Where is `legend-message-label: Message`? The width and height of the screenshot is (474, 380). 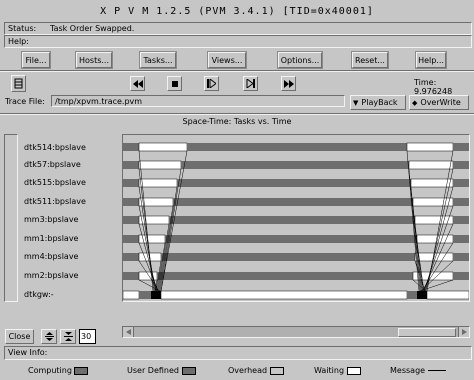
legend-message-label: Message is located at coordinates (408, 370).